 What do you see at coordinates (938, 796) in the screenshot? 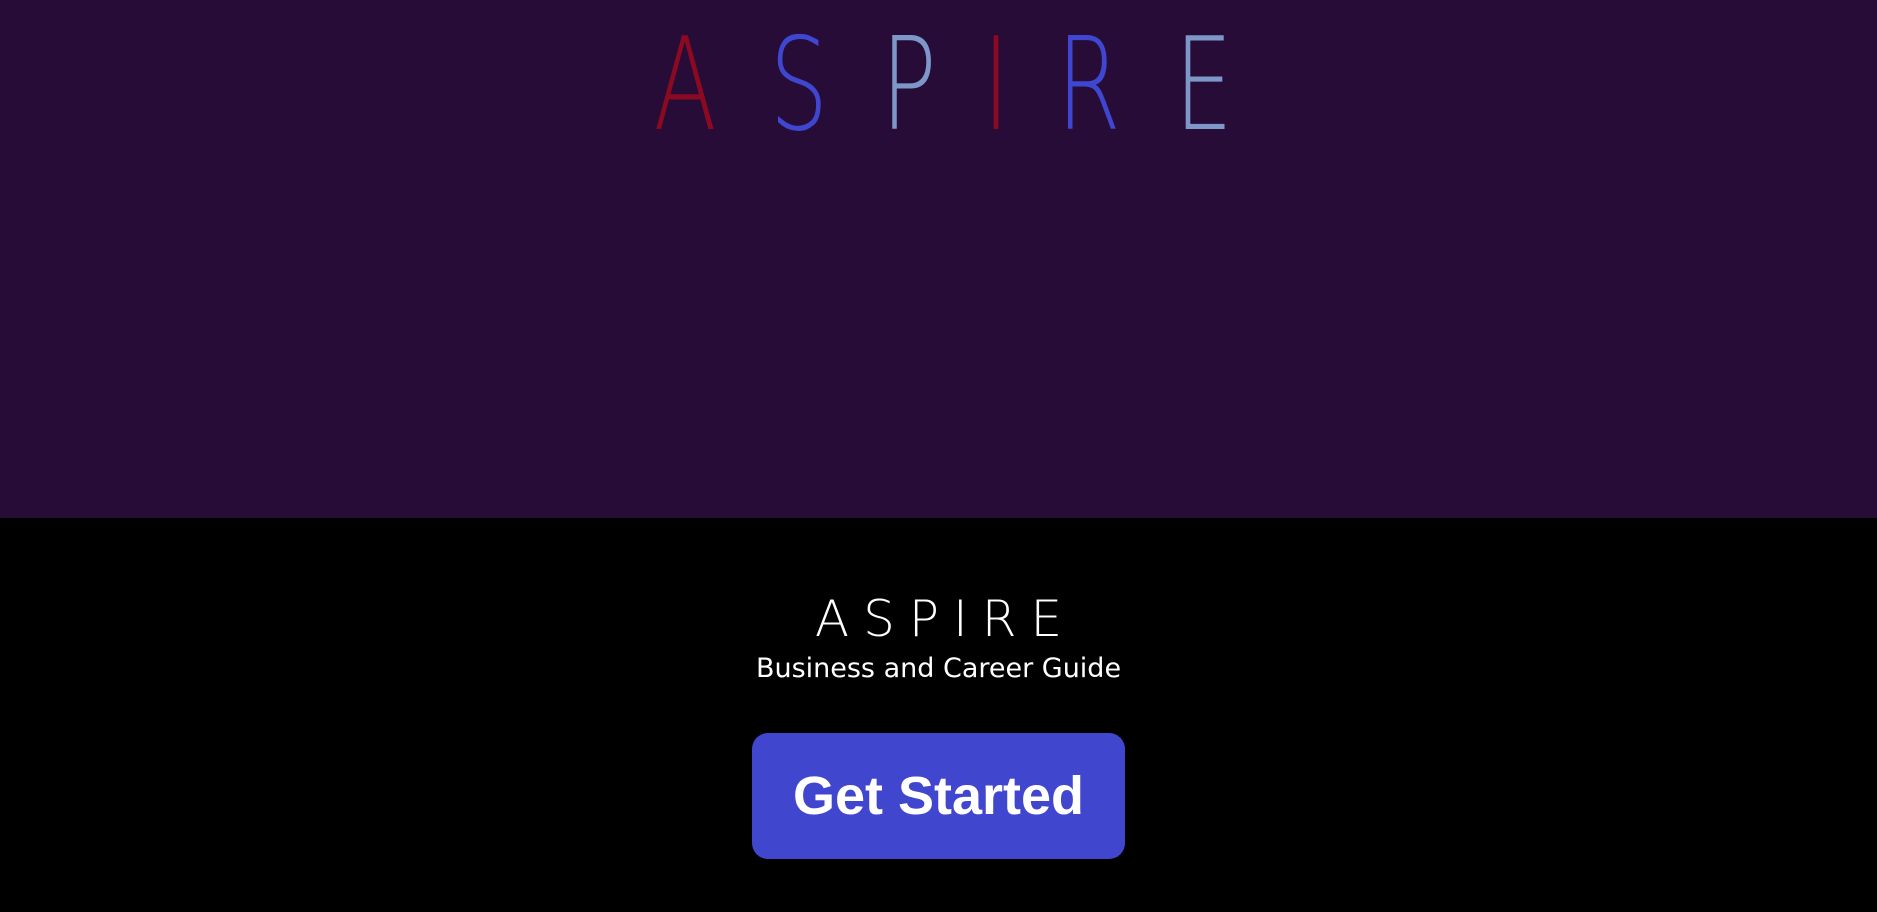
I see `get-started-button: Get Started` at bounding box center [938, 796].